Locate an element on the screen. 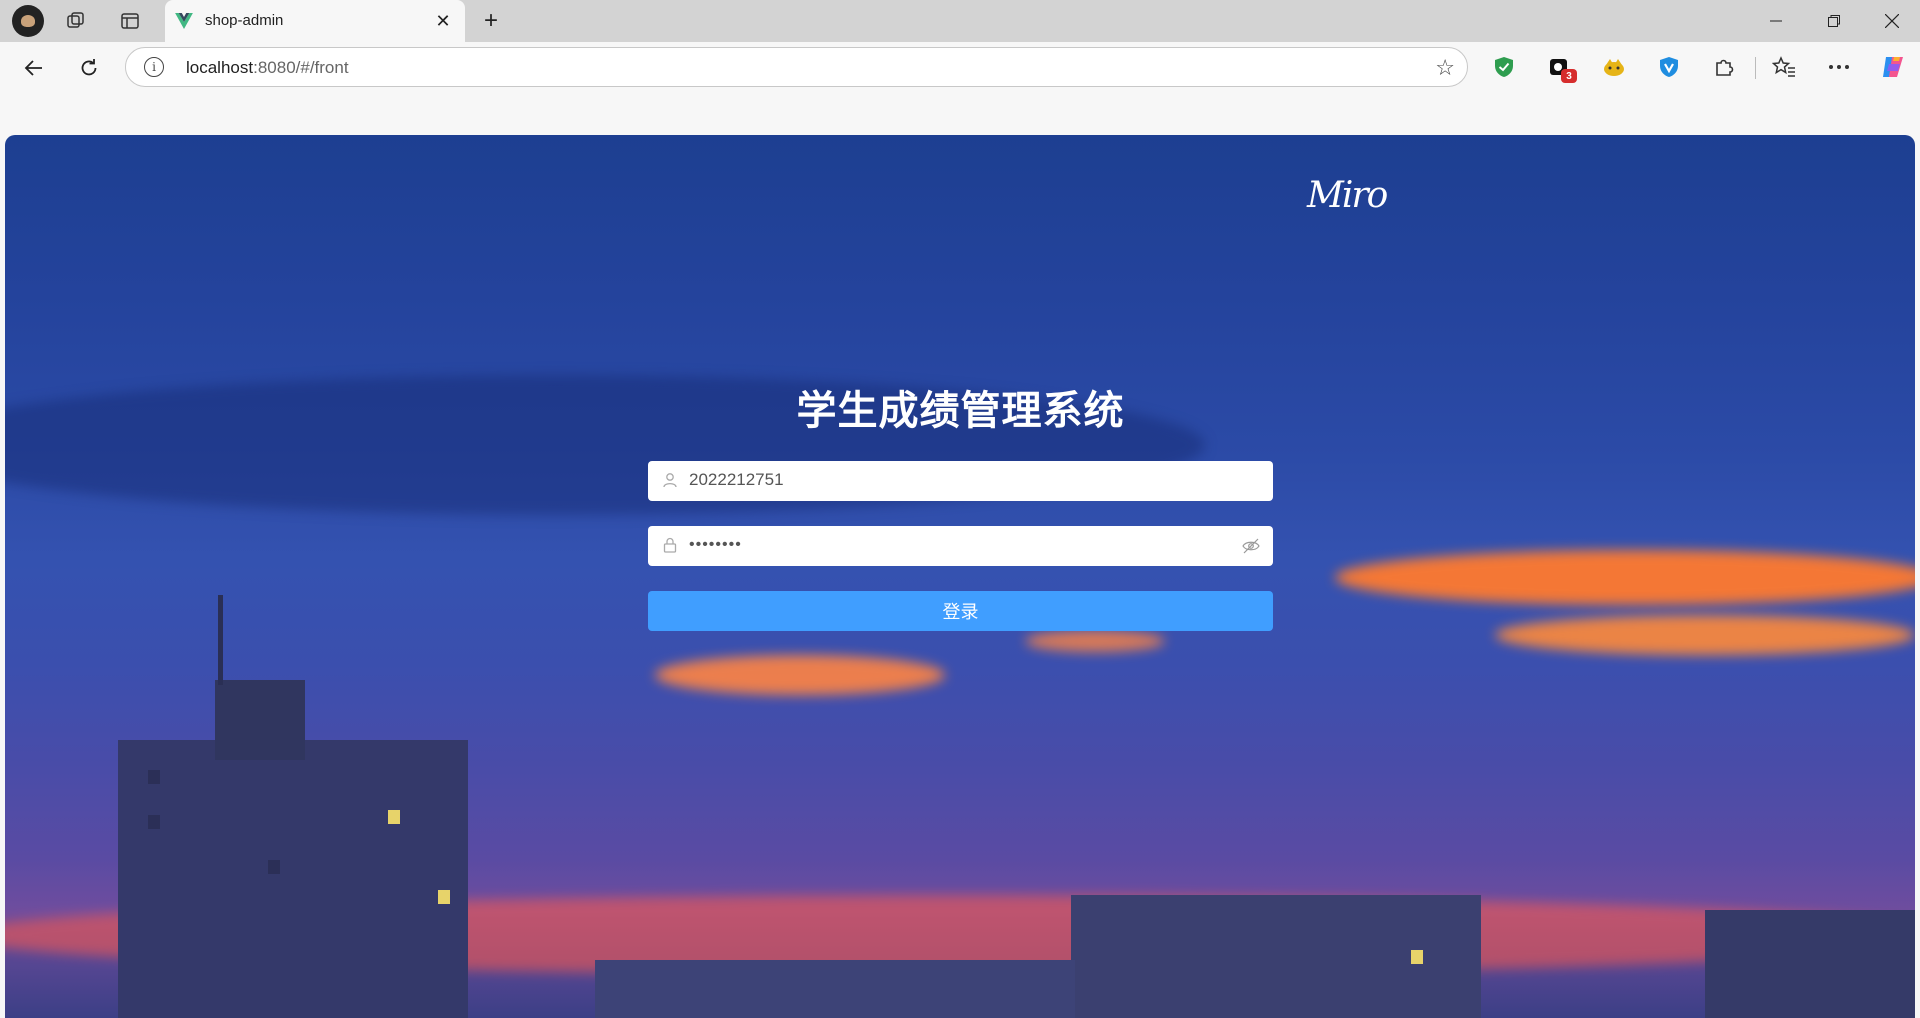 The width and height of the screenshot is (1920, 1018). tab-title: shop-admin is located at coordinates (244, 20).